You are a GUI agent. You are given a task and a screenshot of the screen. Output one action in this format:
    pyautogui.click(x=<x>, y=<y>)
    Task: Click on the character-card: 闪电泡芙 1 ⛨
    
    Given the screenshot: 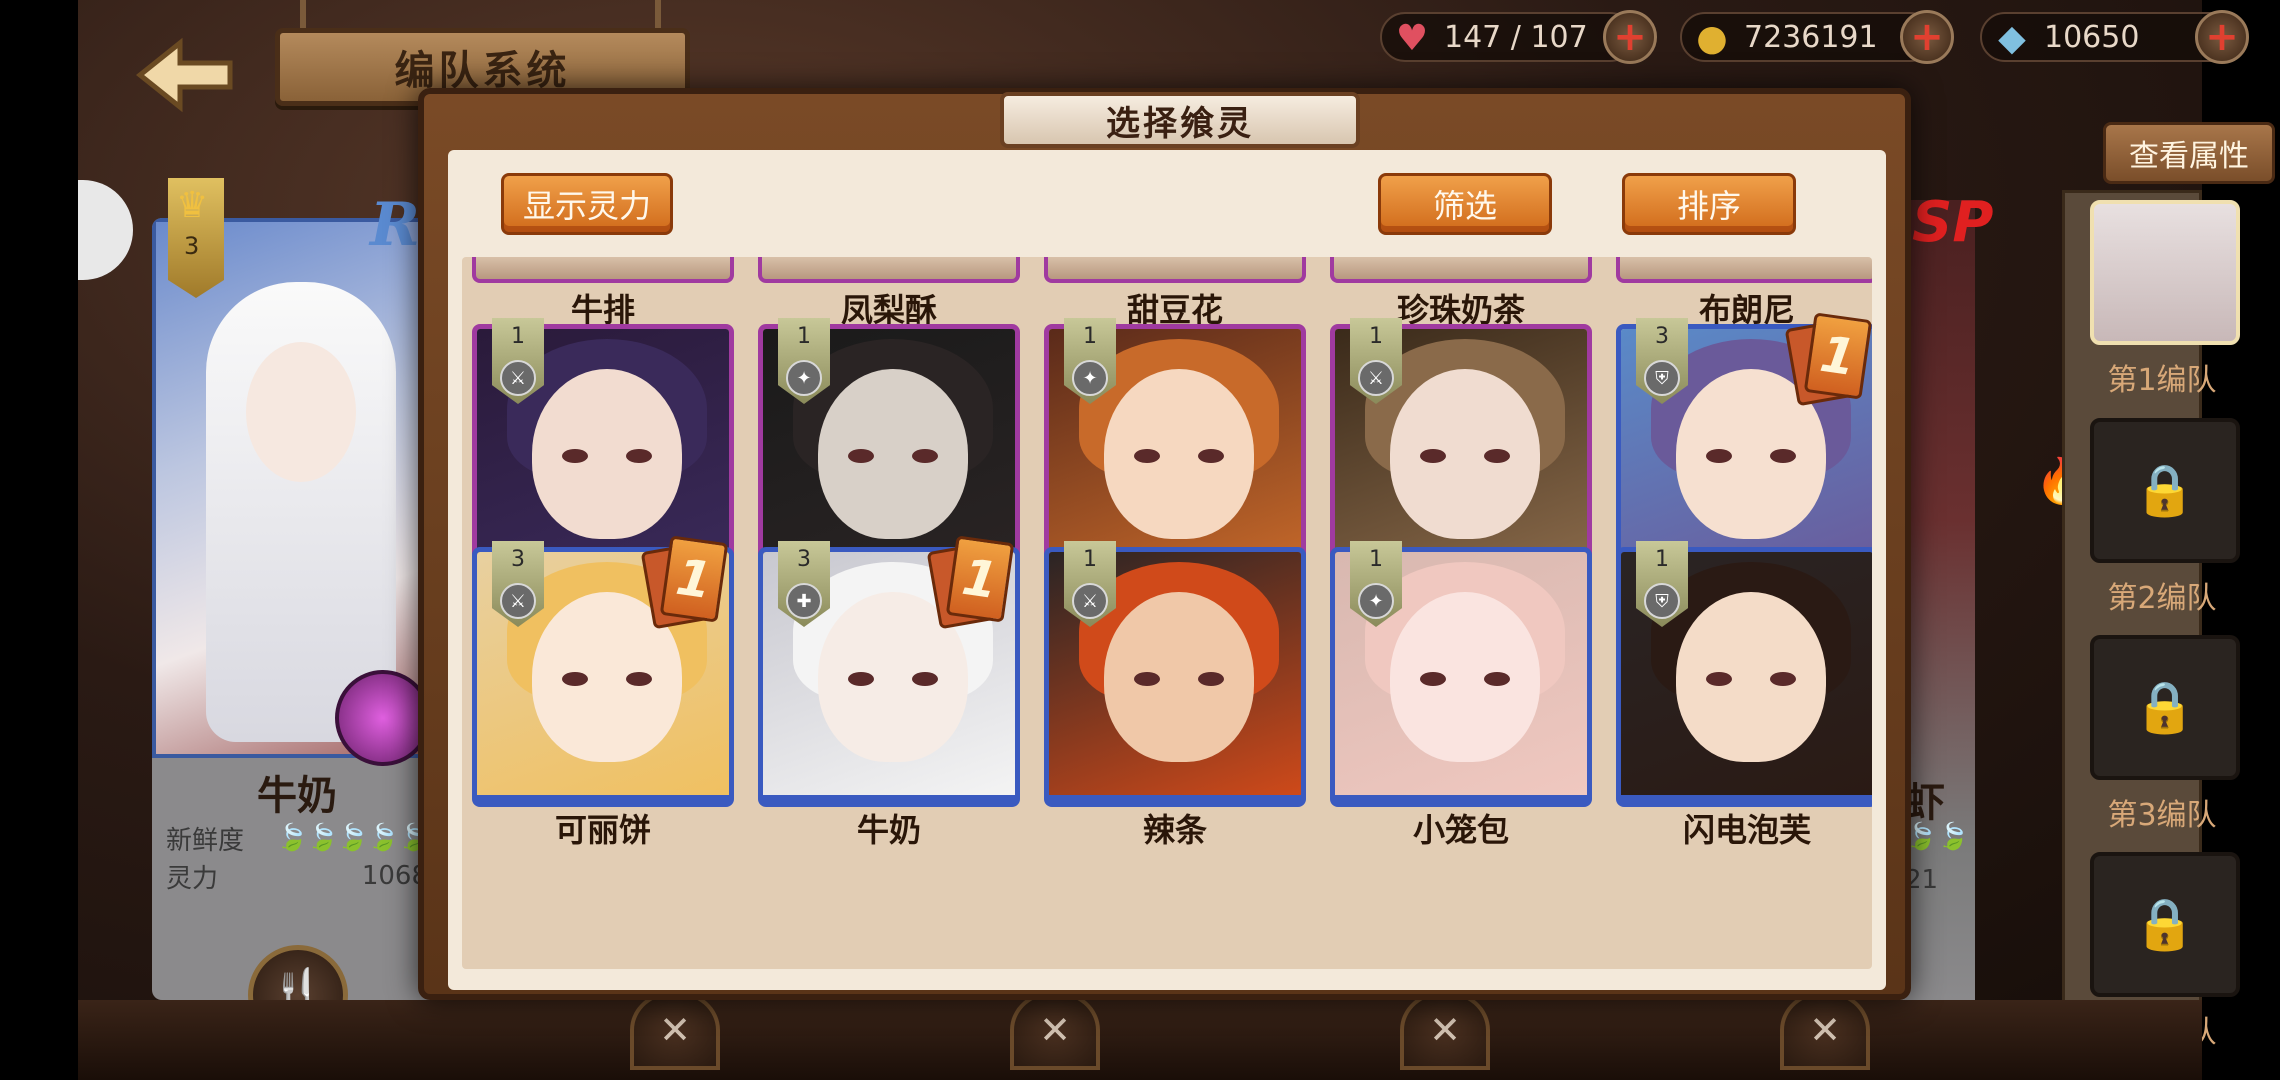 What is the action you would take?
    pyautogui.click(x=1744, y=695)
    